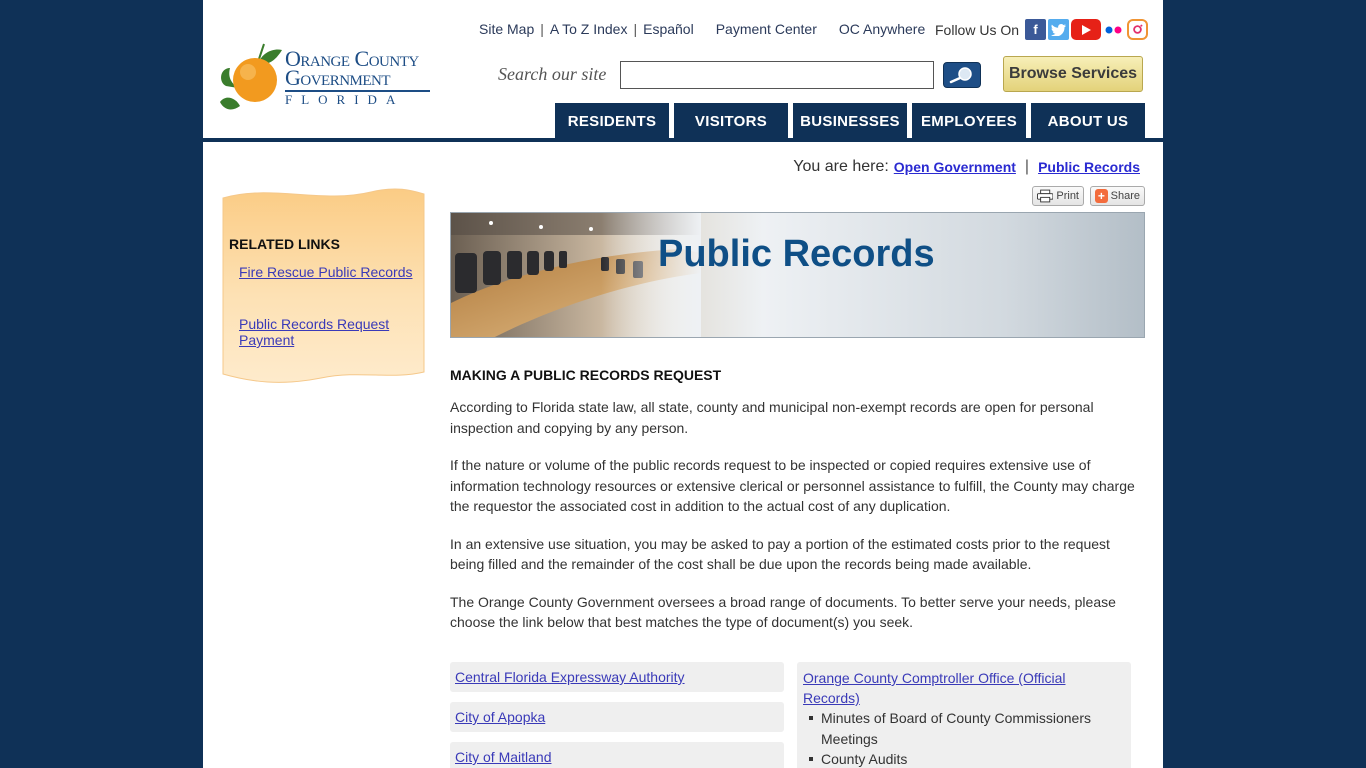 The width and height of the screenshot is (1366, 768). Describe the element at coordinates (967, 758) in the screenshot. I see `list-item: County Audits` at that location.